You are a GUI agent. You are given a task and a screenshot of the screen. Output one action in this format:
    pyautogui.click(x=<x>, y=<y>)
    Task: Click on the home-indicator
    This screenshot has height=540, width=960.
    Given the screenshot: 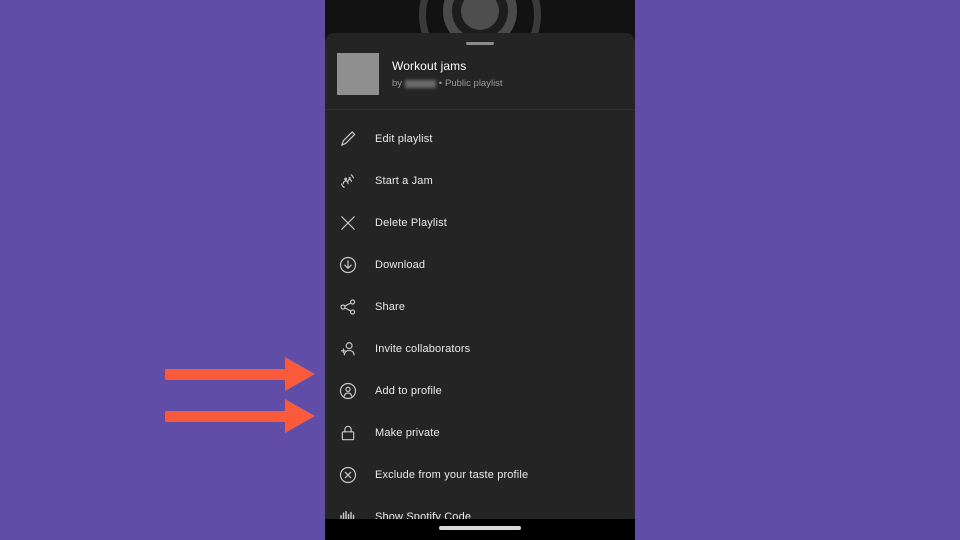 What is the action you would take?
    pyautogui.click(x=480, y=528)
    